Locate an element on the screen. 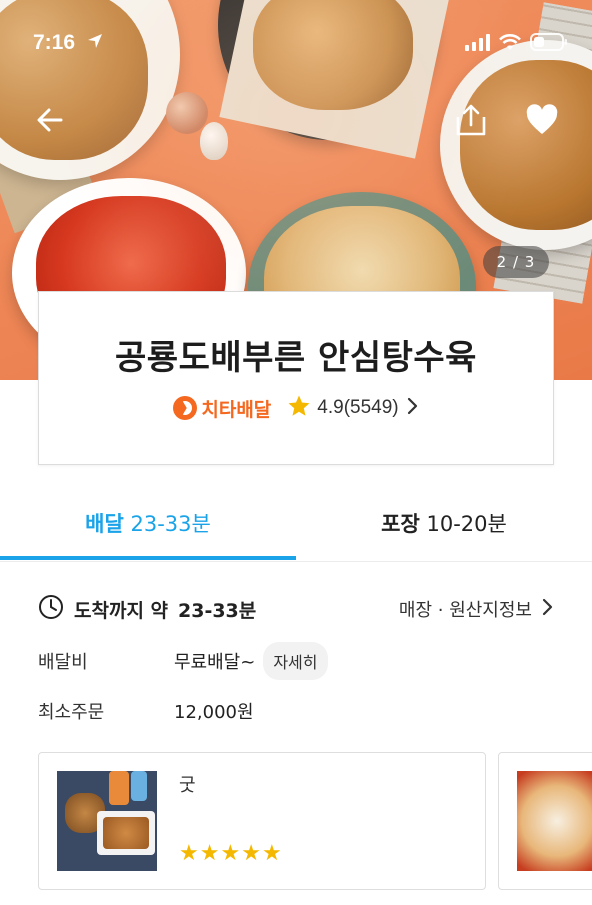  delivery-fee-row: 배달비 무료배달~ 자세히 is located at coordinates (183, 661).